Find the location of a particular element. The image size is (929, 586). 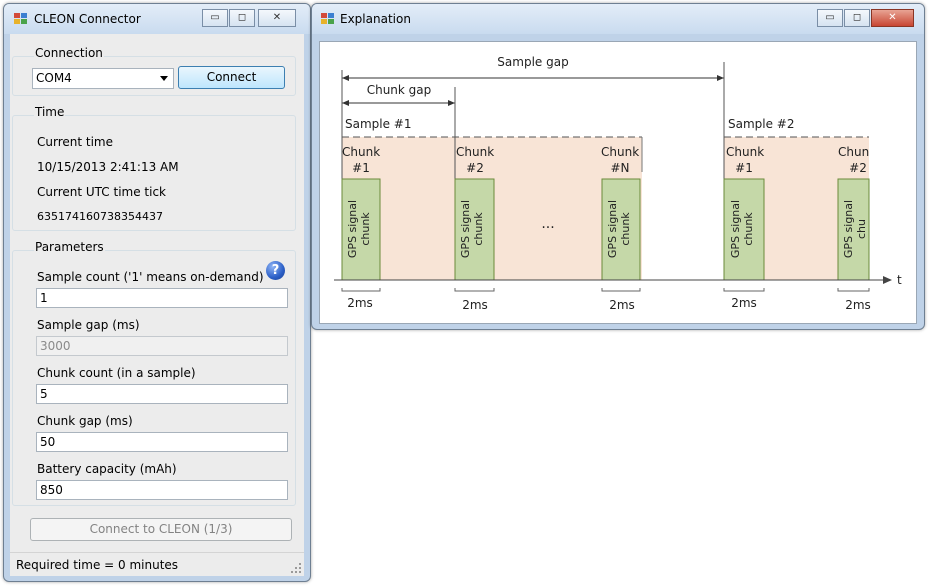

sample2-chunk1-word: Chunk is located at coordinates (745, 152).